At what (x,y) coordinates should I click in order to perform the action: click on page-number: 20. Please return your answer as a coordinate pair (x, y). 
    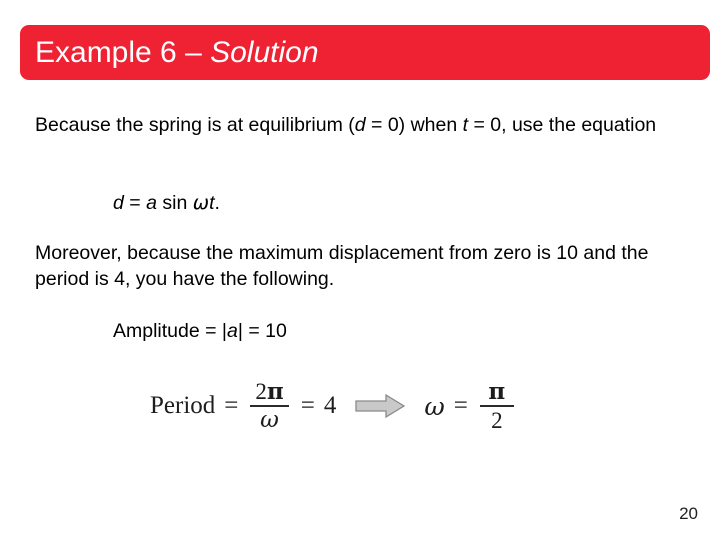
    Looking at the image, I should click on (688, 513).